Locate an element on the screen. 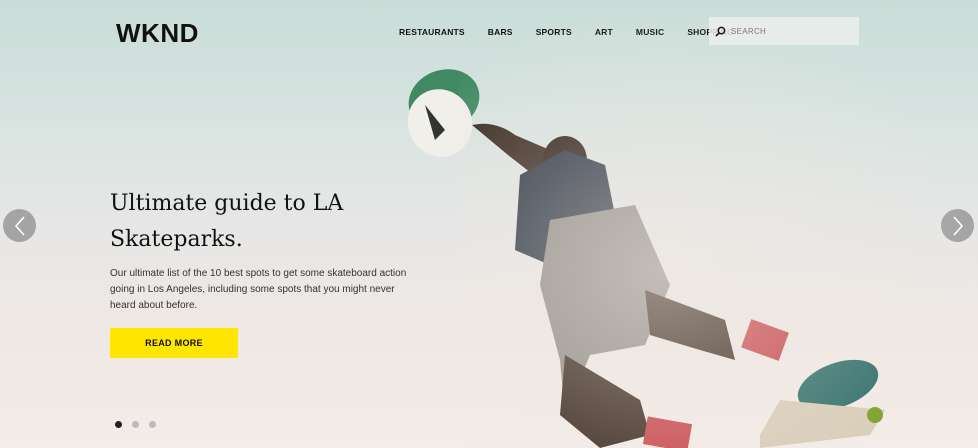  carousel-next-button is located at coordinates (957, 225).